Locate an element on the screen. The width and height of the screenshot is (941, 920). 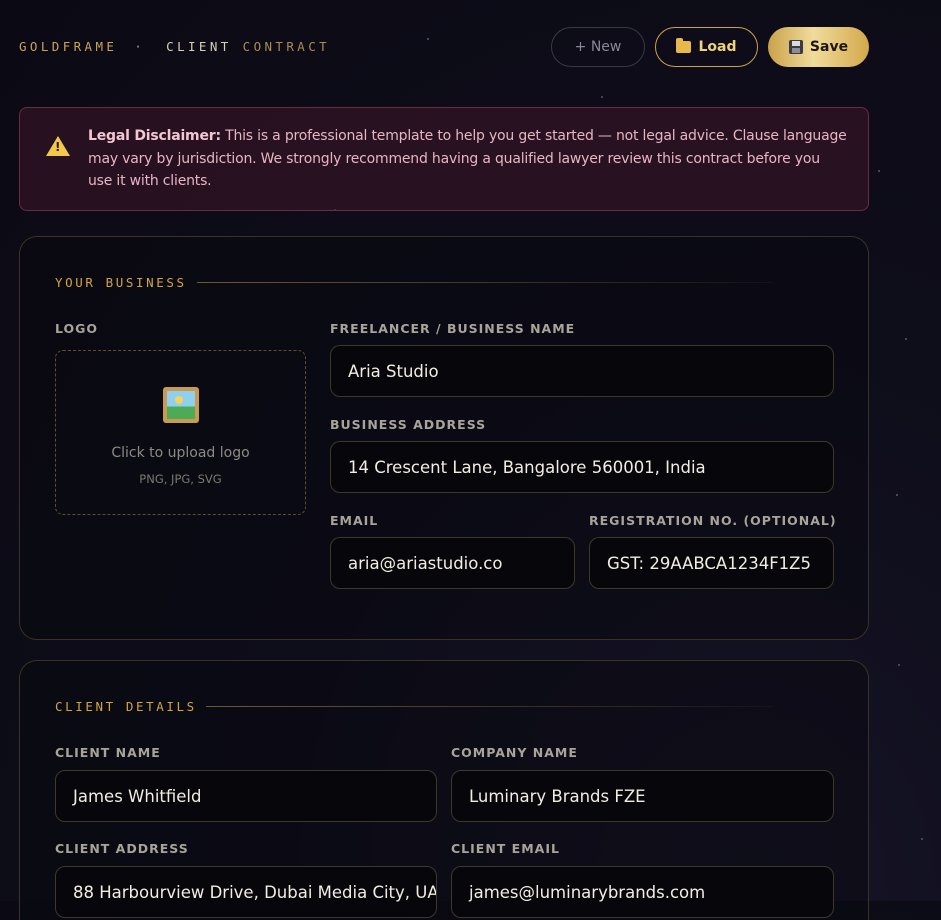
disclaimer-title: Legal Disclaimer: is located at coordinates (154, 136).